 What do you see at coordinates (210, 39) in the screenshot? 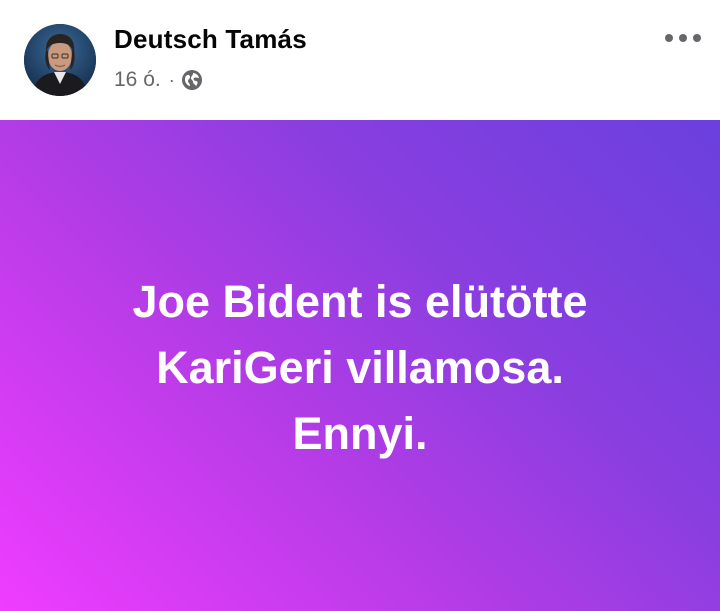
I see `author-name: Deutsch Tamás` at bounding box center [210, 39].